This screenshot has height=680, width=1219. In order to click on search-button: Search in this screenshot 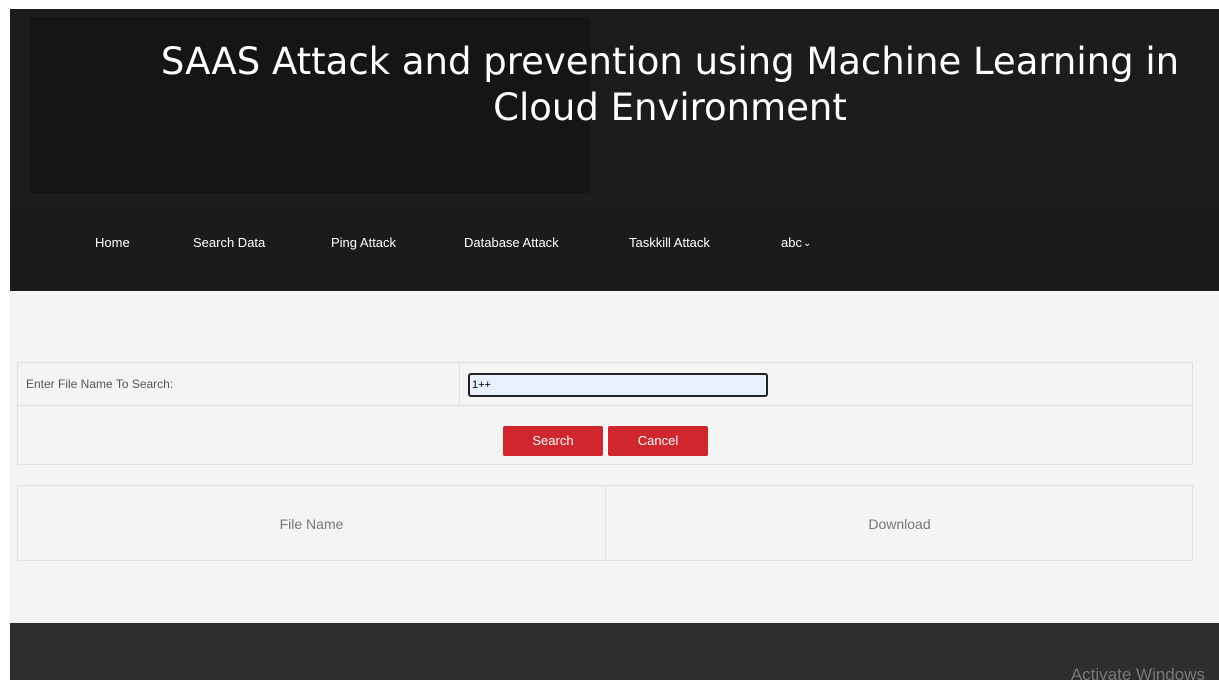, I will do `click(553, 441)`.